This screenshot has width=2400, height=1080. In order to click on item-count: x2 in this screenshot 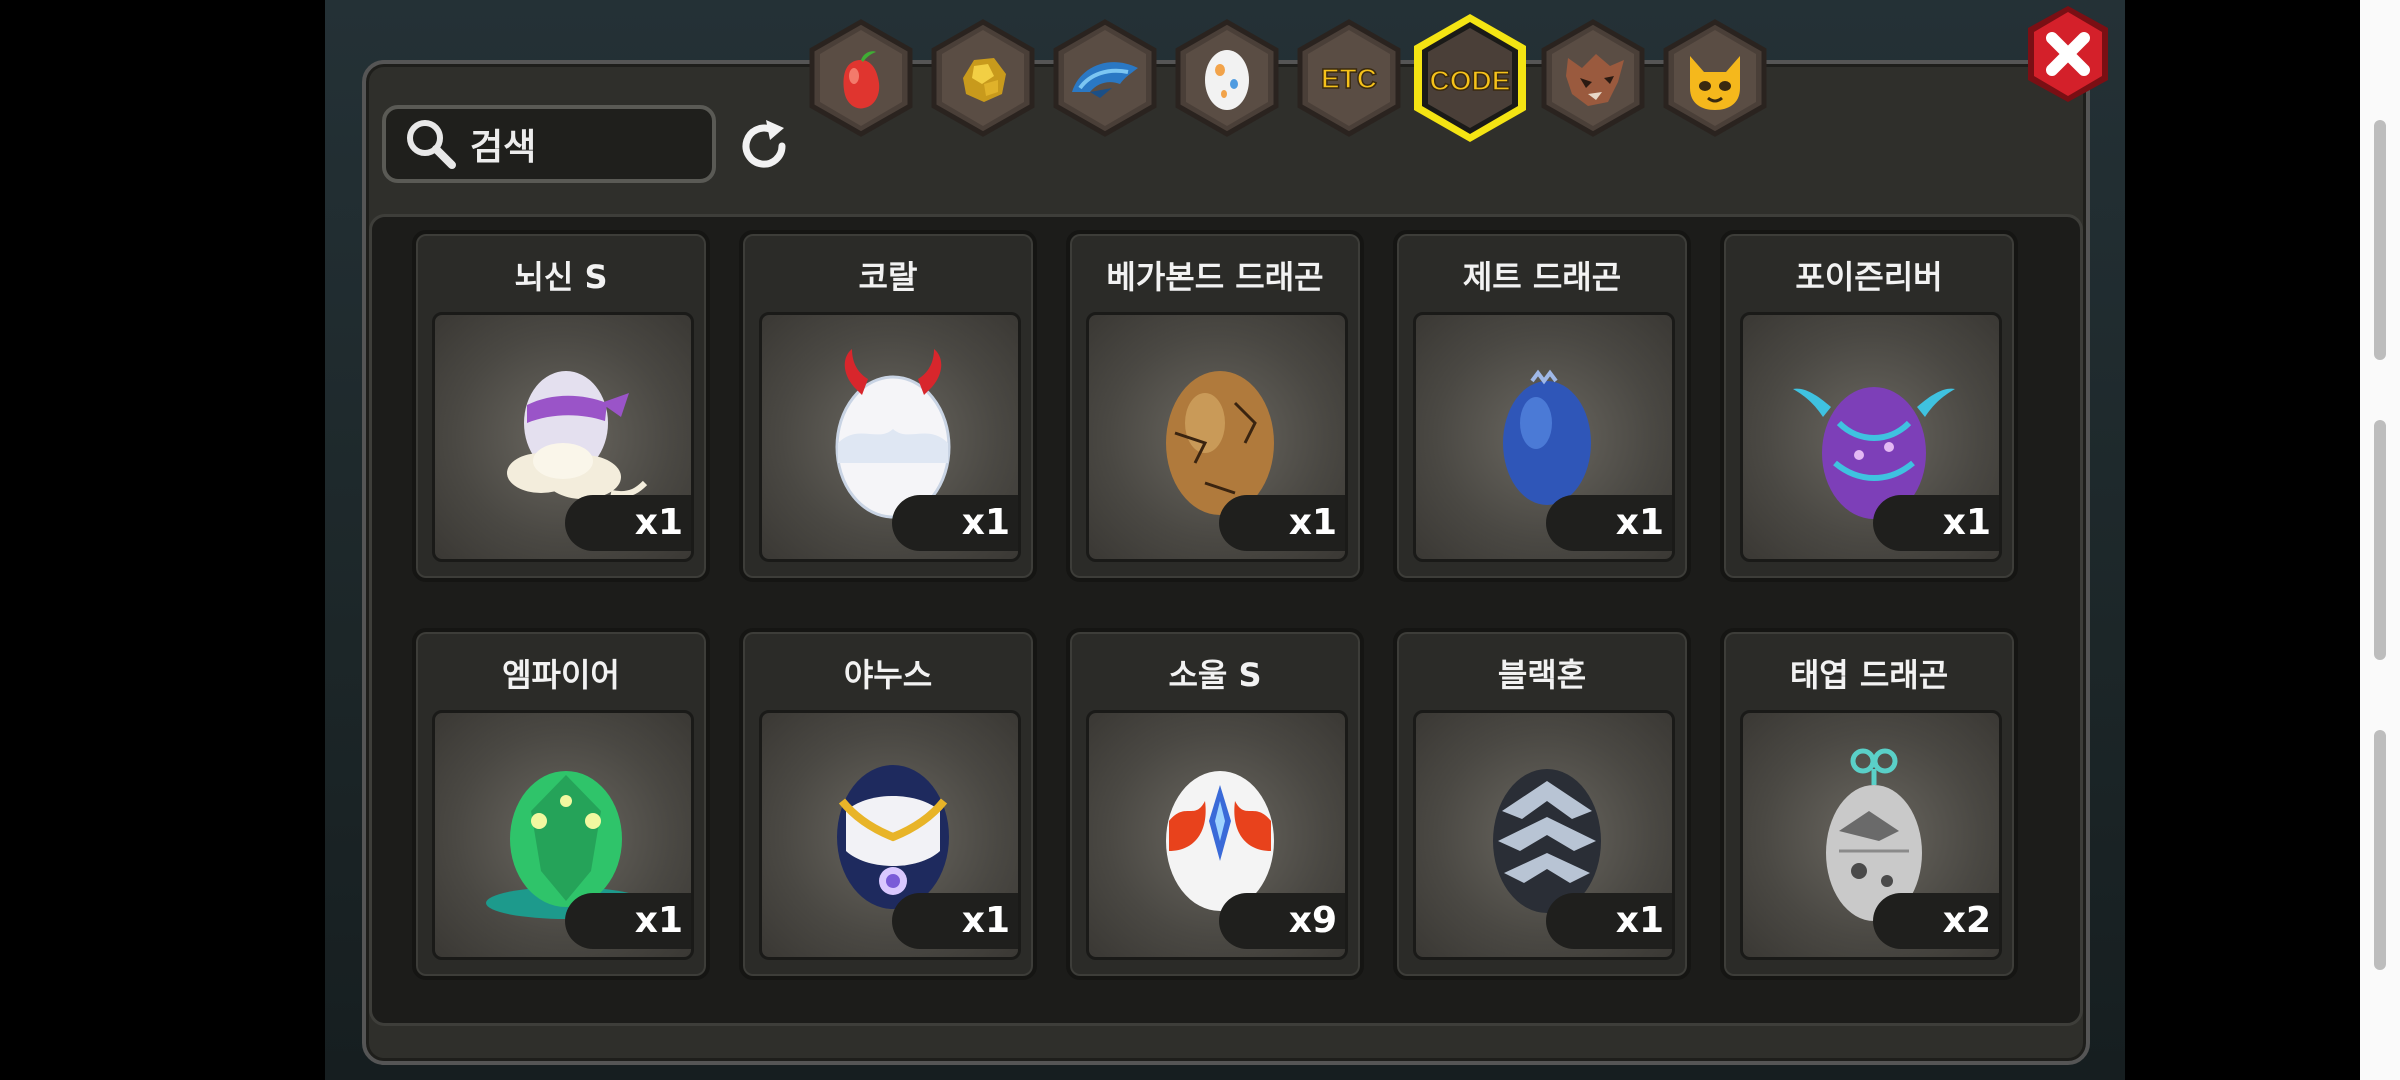, I will do `click(1936, 921)`.